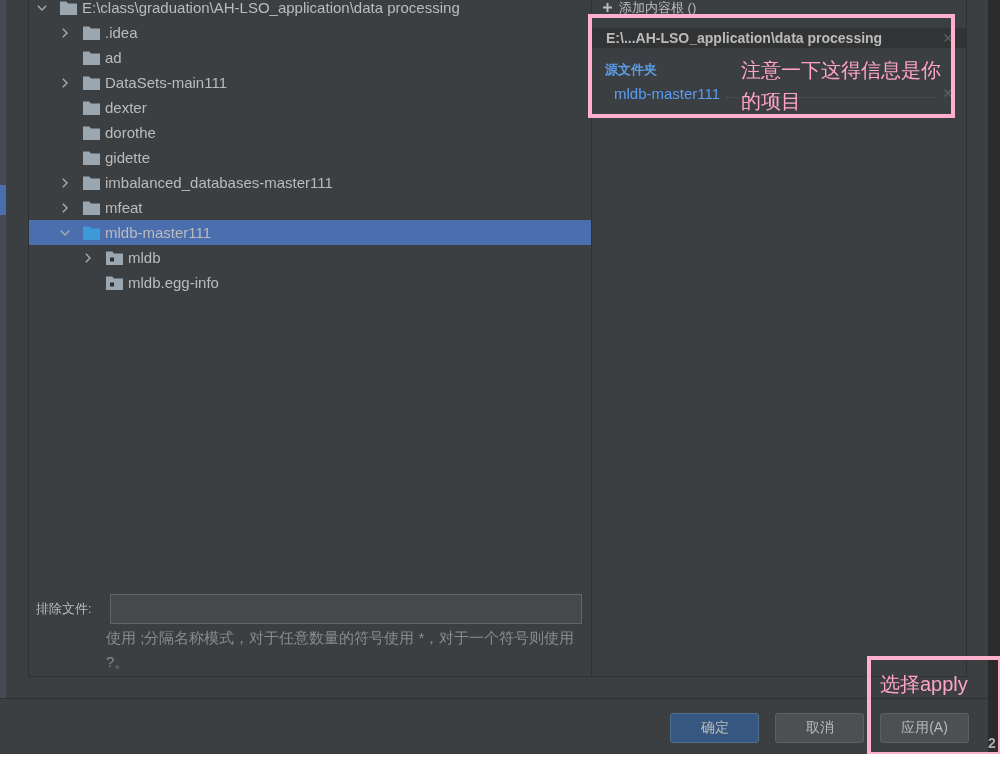  Describe the element at coordinates (667, 93) in the screenshot. I see `source-folder-entry: mldb-master111` at that location.